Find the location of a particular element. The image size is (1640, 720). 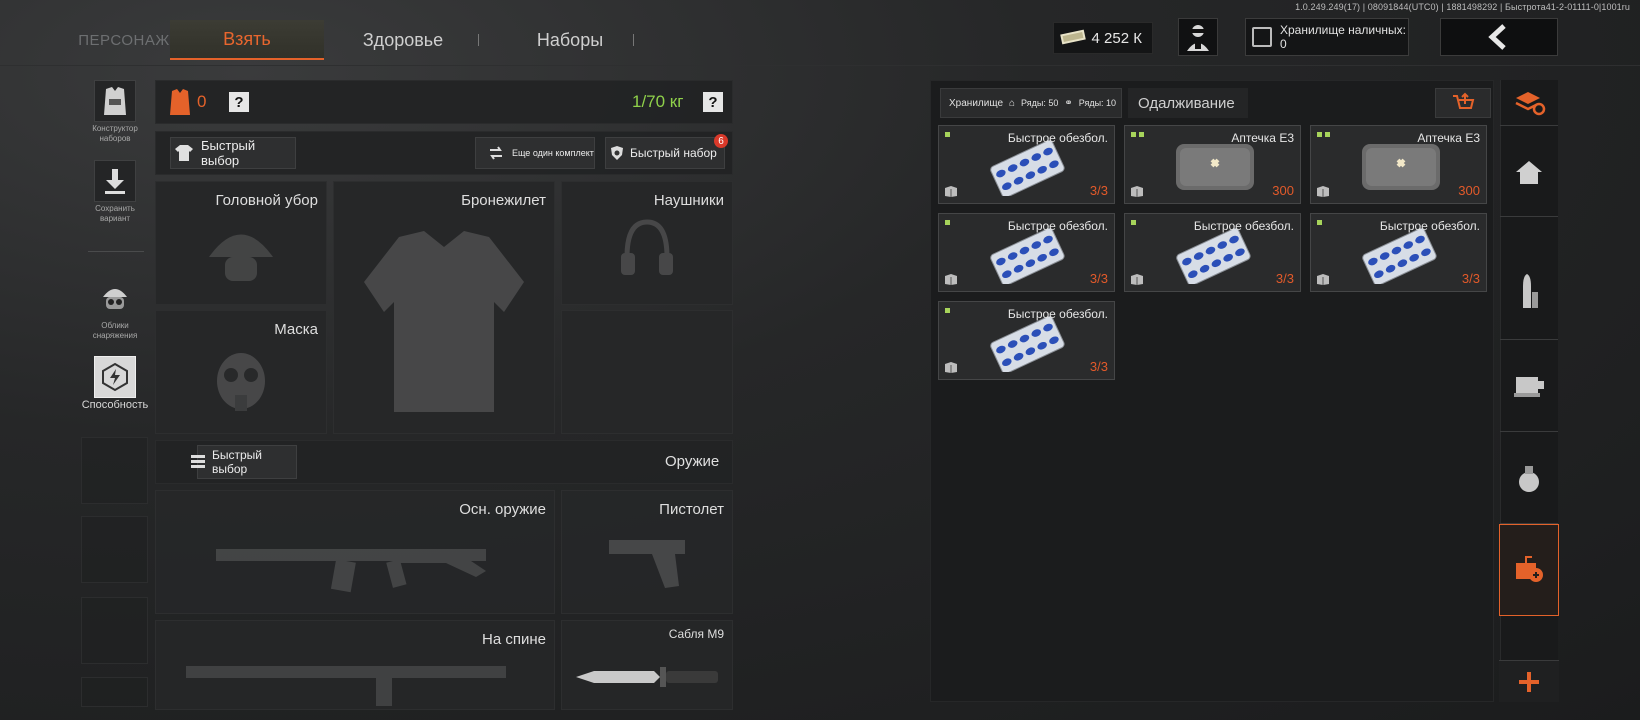

slot-primary-weapon: Осн. оружие is located at coordinates (355, 552).